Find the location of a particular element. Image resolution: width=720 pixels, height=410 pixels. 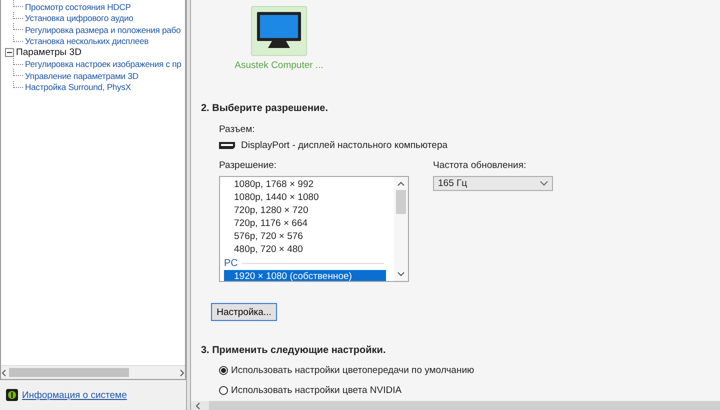

arrow-down-icon is located at coordinates (401, 274).